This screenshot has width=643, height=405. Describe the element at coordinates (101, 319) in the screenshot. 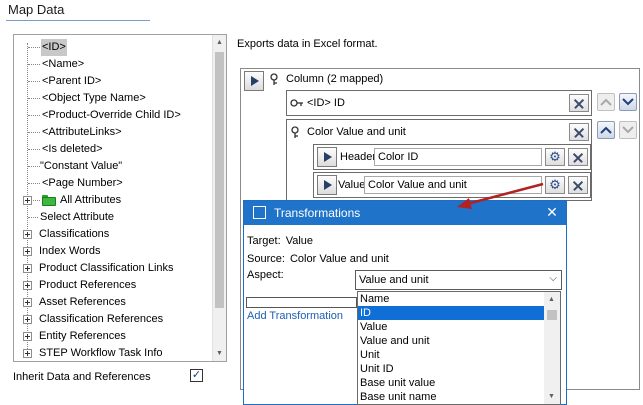

I see `tree-item-label: Classification References` at that location.